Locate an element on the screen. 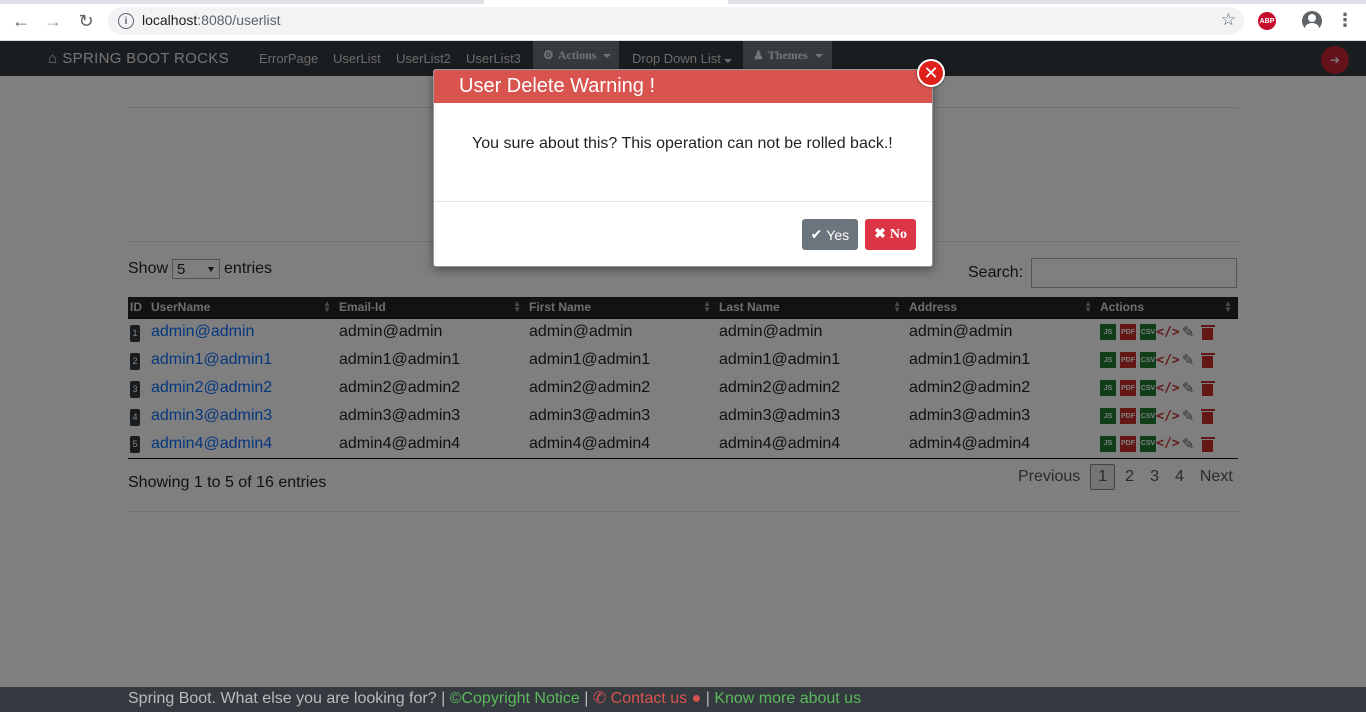  account-avatar-icon is located at coordinates (1312, 21).